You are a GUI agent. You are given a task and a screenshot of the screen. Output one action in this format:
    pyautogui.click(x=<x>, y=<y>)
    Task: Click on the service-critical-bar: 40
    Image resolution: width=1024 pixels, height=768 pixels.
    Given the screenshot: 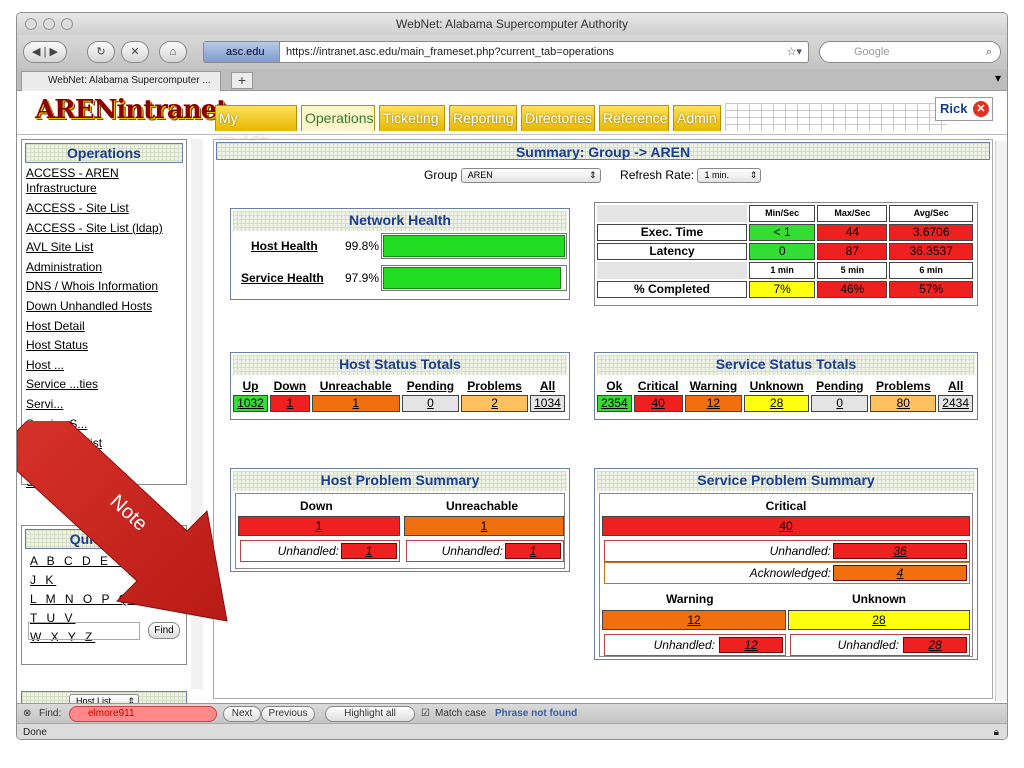 What is the action you would take?
    pyautogui.click(x=786, y=526)
    